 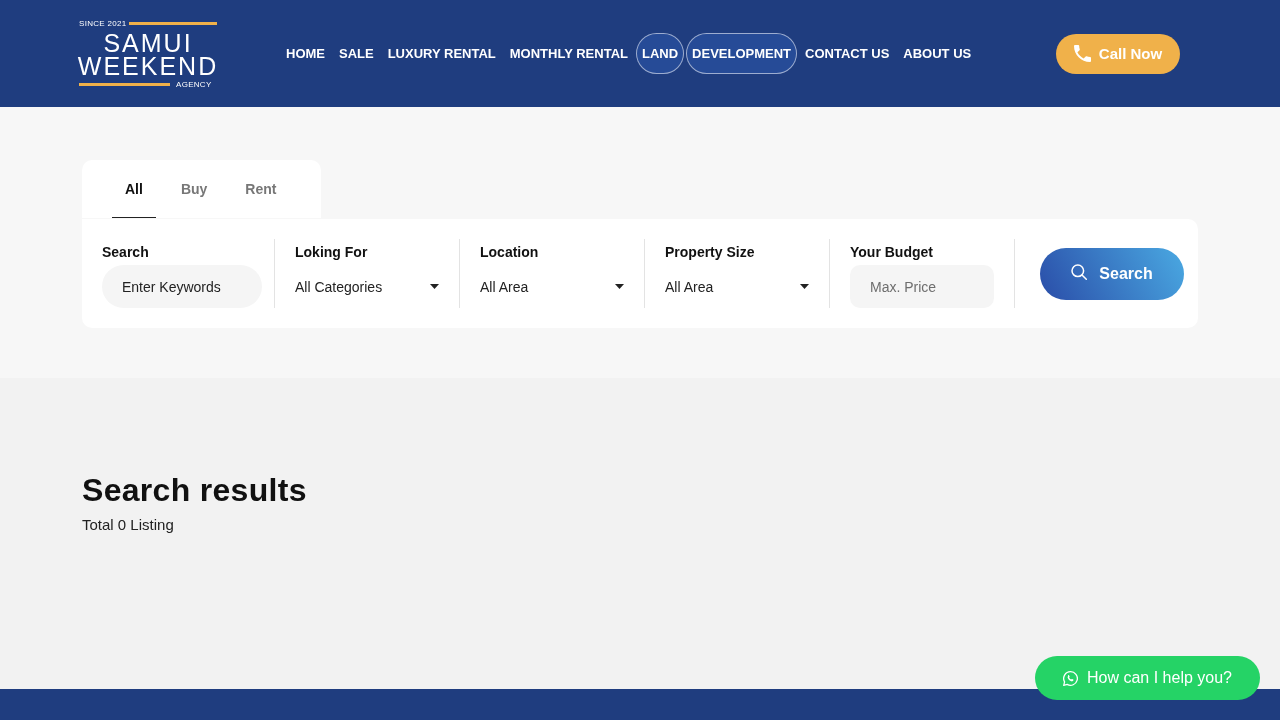 I want to click on tab: Buy, so click(x=194, y=189).